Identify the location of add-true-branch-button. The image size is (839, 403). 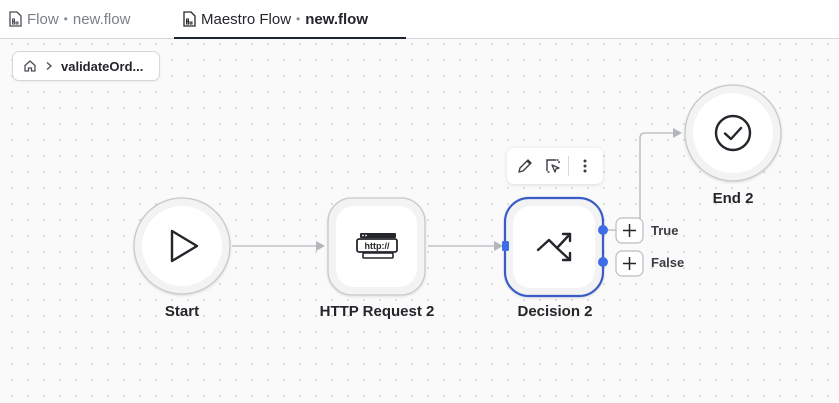
(629, 230).